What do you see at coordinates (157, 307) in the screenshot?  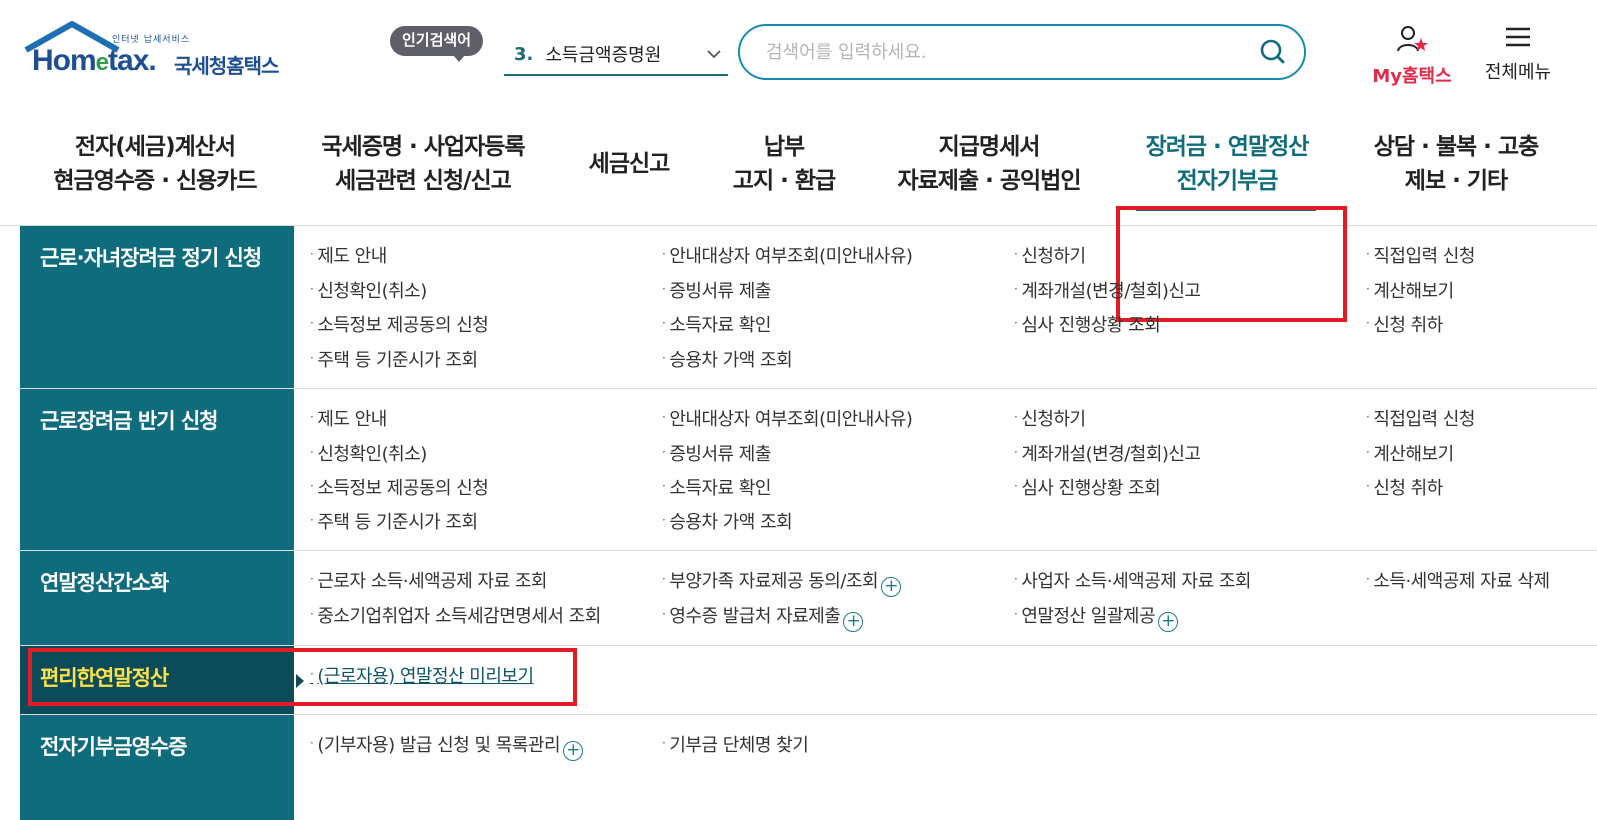 I see `menu-row-title: 근로·자녀장려금 정기 신청` at bounding box center [157, 307].